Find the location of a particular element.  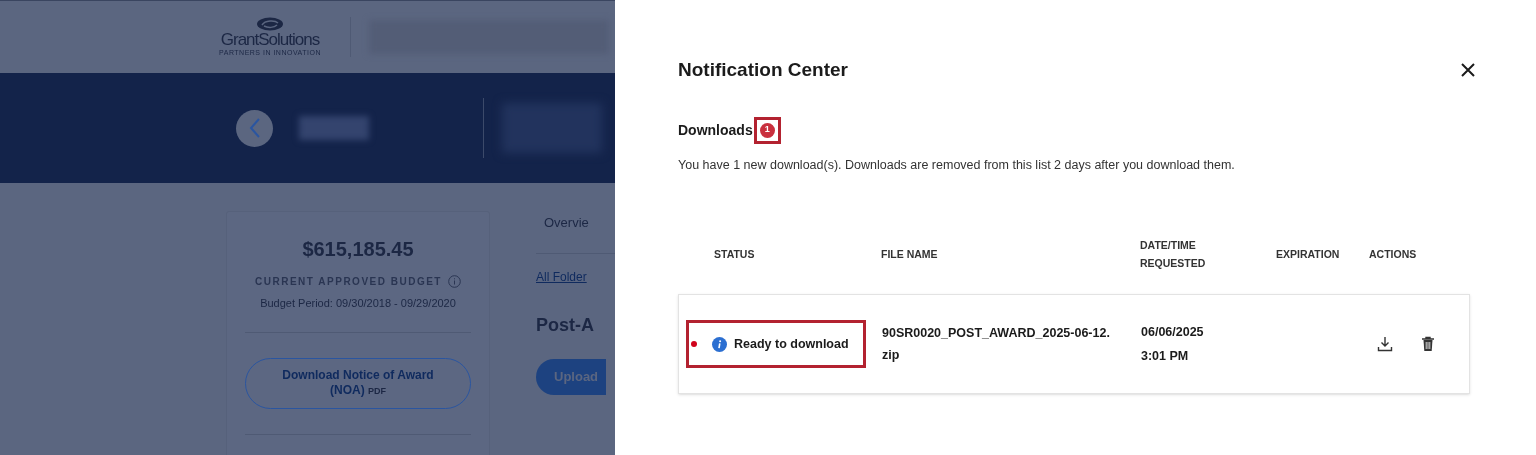

download-button is located at coordinates (1385, 344).